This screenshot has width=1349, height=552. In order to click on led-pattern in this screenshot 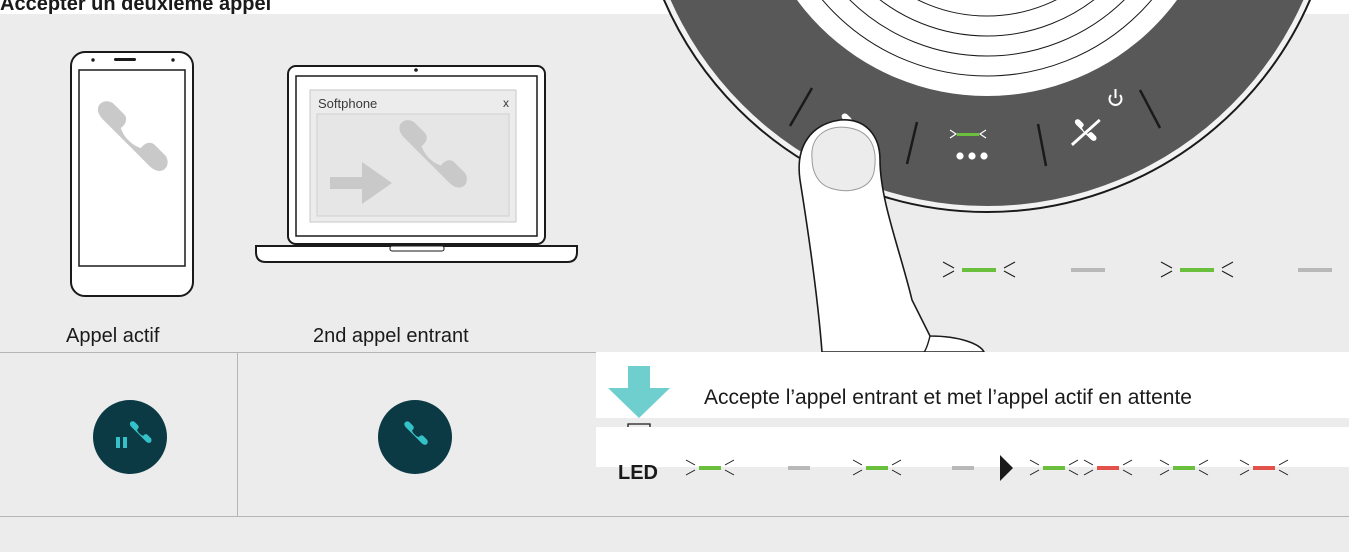, I will do `click(987, 468)`.